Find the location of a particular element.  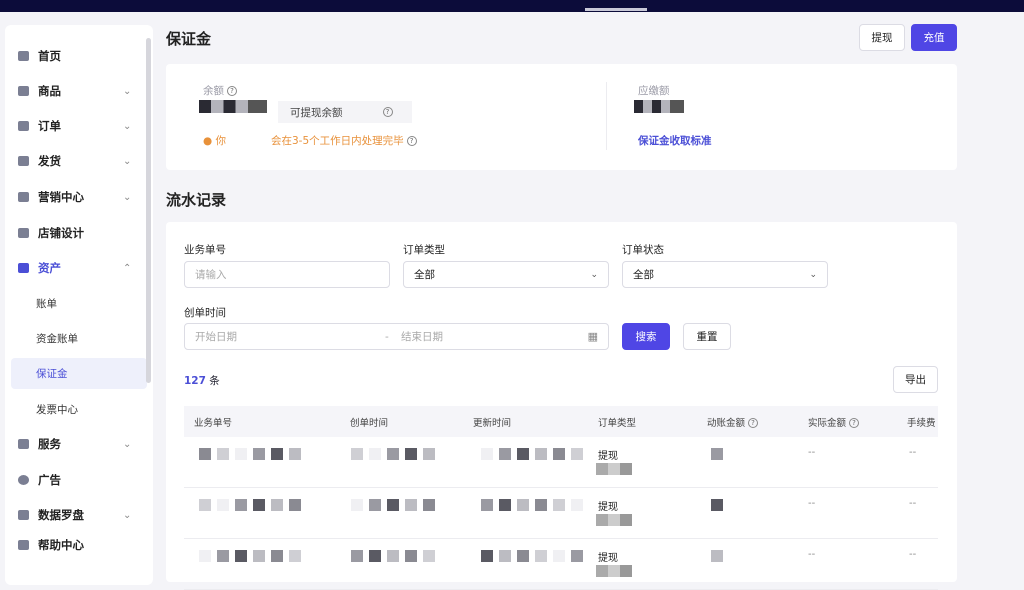

sidebar-item-marketing: 营销中心 ⌄ is located at coordinates (76, 197).